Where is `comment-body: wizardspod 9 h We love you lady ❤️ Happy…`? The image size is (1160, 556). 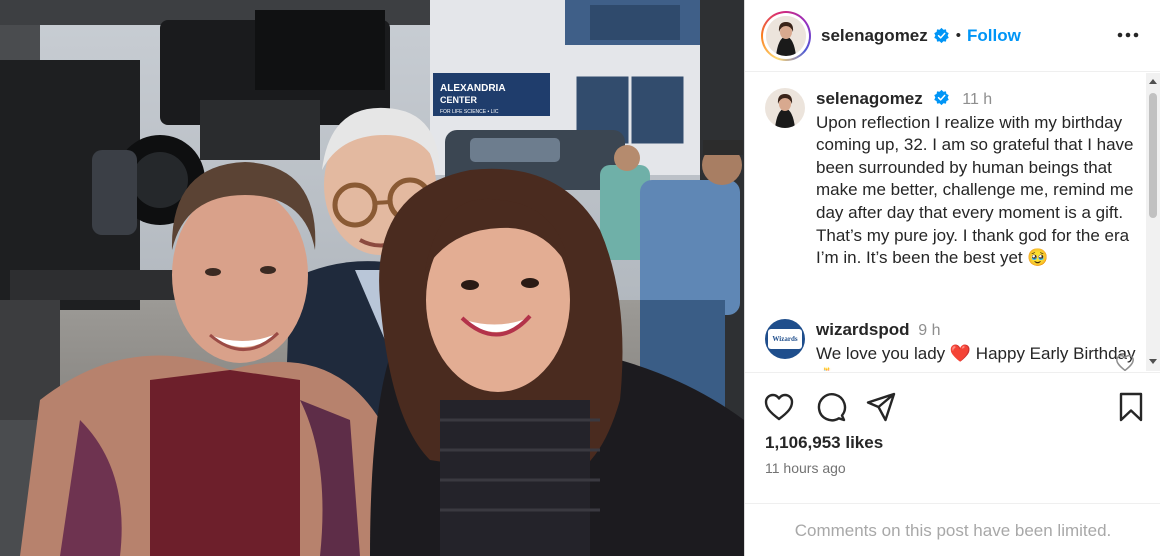
comment-body: wizardspod 9 h We love you lady ❤️ Happy… is located at coordinates (976, 345).